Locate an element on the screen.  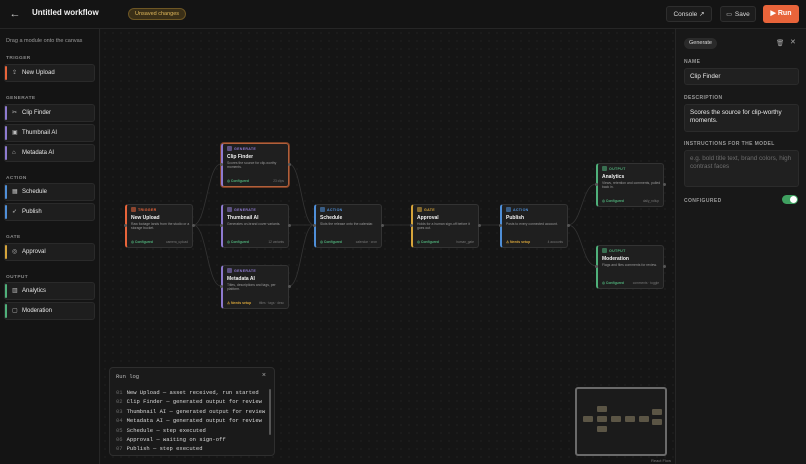
module-thumbnail-ai: ▣ Thumbnail AI is located at coordinates (49, 133).